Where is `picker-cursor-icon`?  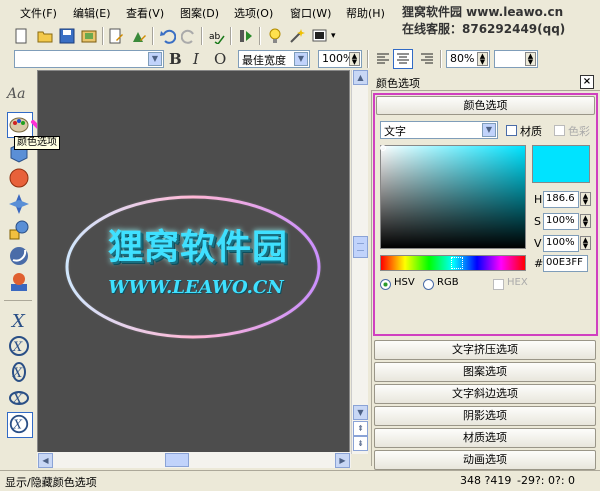 picker-cursor-icon is located at coordinates (383, 148).